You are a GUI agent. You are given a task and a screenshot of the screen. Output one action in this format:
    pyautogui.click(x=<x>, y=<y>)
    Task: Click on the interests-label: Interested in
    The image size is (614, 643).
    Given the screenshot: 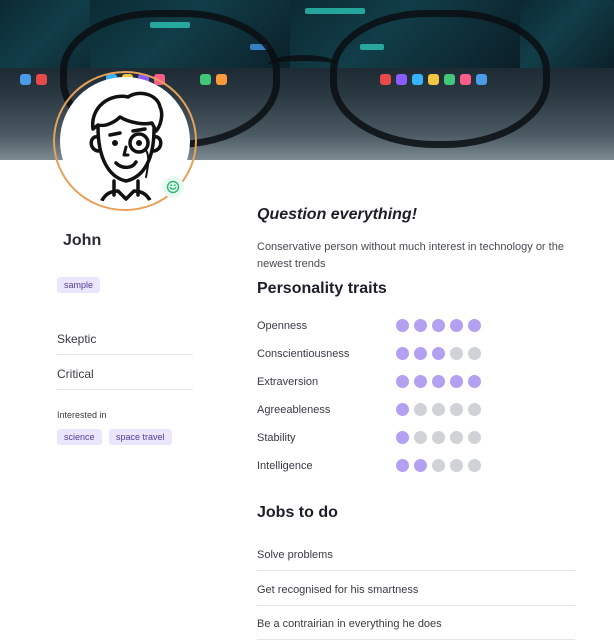 What is the action you would take?
    pyautogui.click(x=82, y=415)
    